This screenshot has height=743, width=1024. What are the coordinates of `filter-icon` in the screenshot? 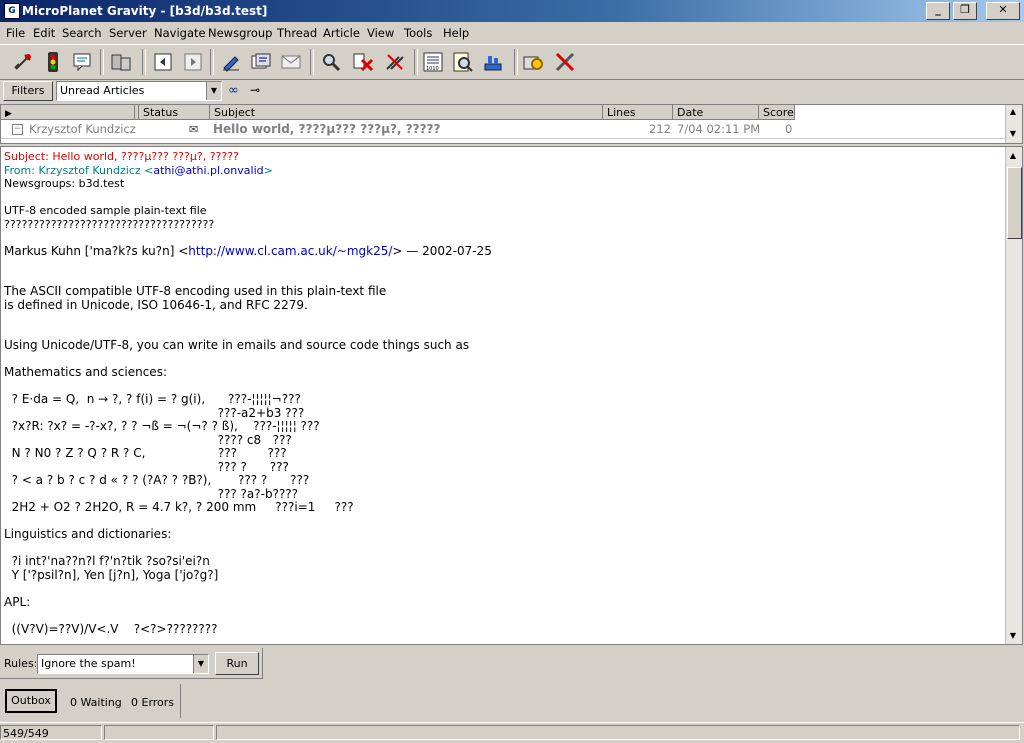 It's located at (493, 62).